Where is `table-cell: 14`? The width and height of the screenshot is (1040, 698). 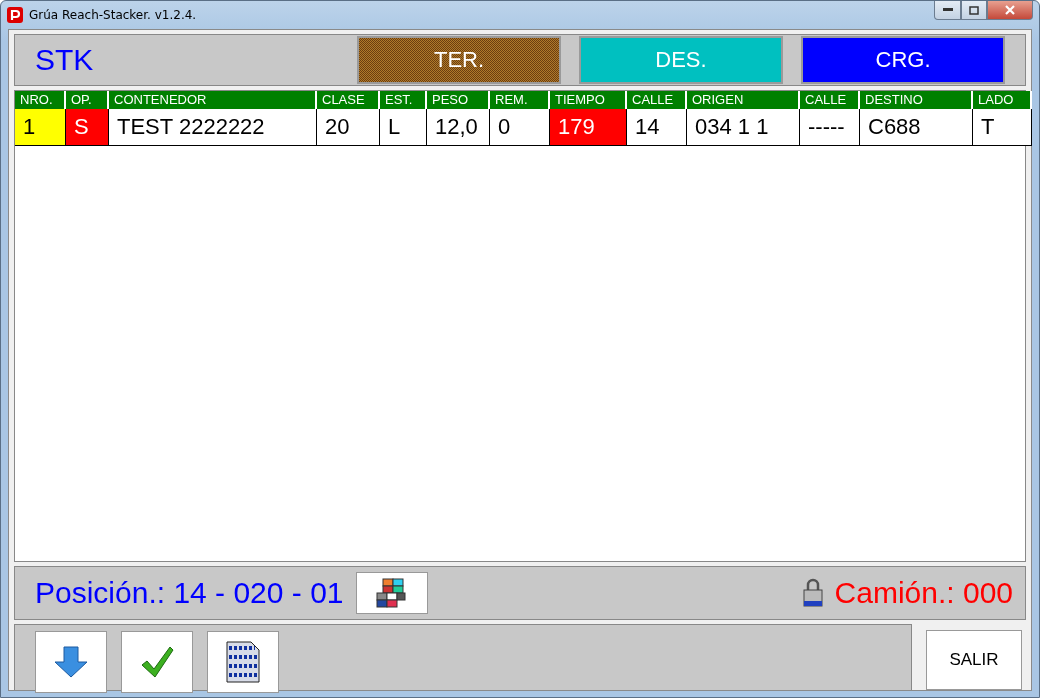 table-cell: 14 is located at coordinates (657, 127).